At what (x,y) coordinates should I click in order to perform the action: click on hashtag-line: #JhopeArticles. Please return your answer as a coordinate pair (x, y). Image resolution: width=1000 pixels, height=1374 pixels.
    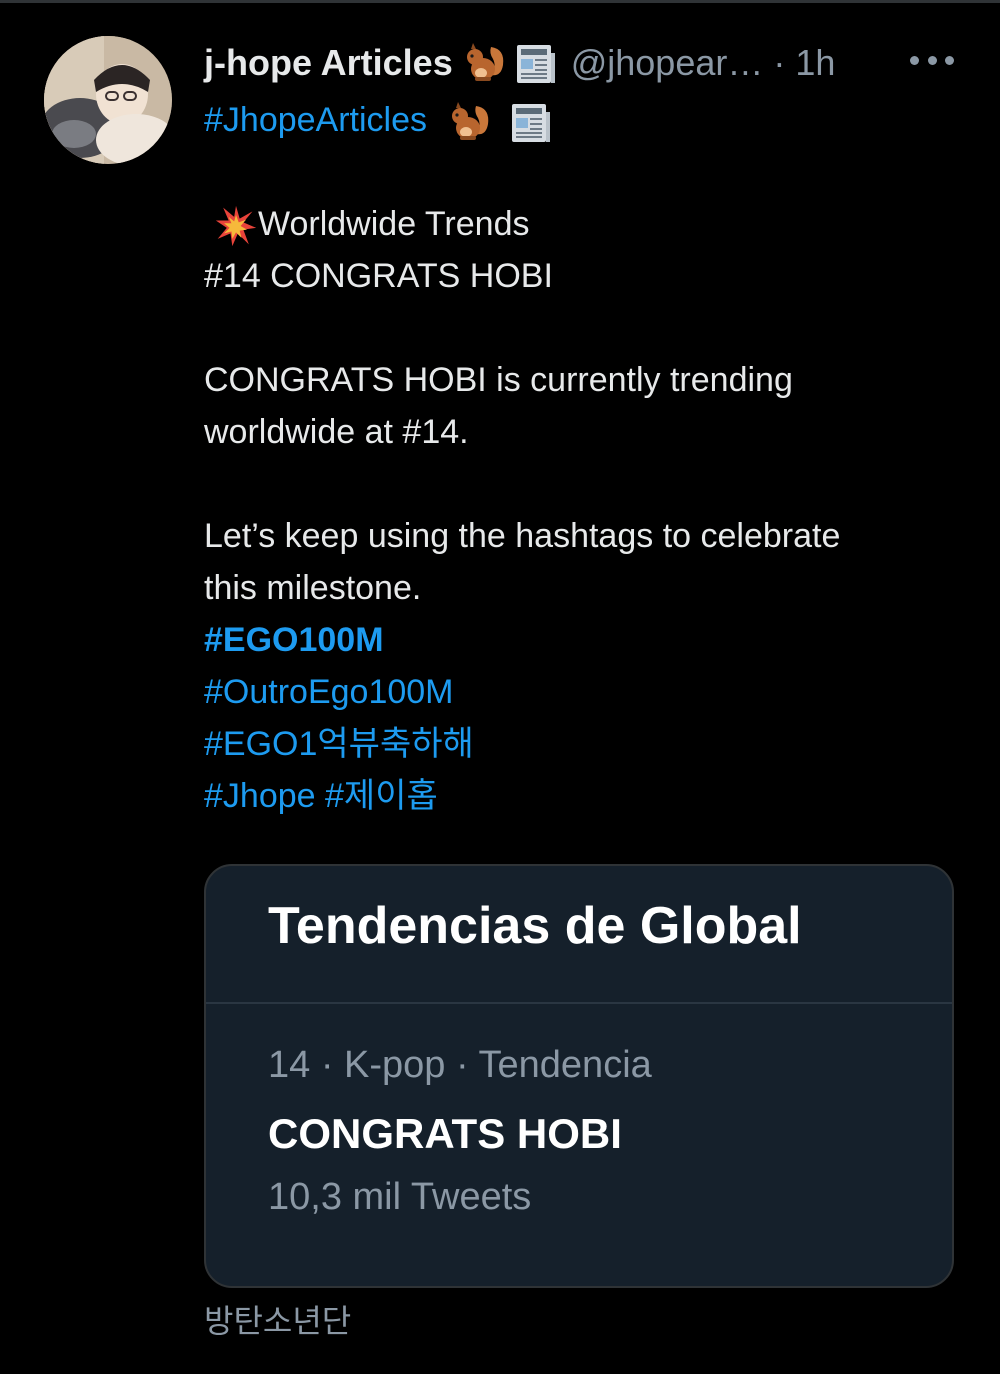
    Looking at the image, I should click on (584, 120).